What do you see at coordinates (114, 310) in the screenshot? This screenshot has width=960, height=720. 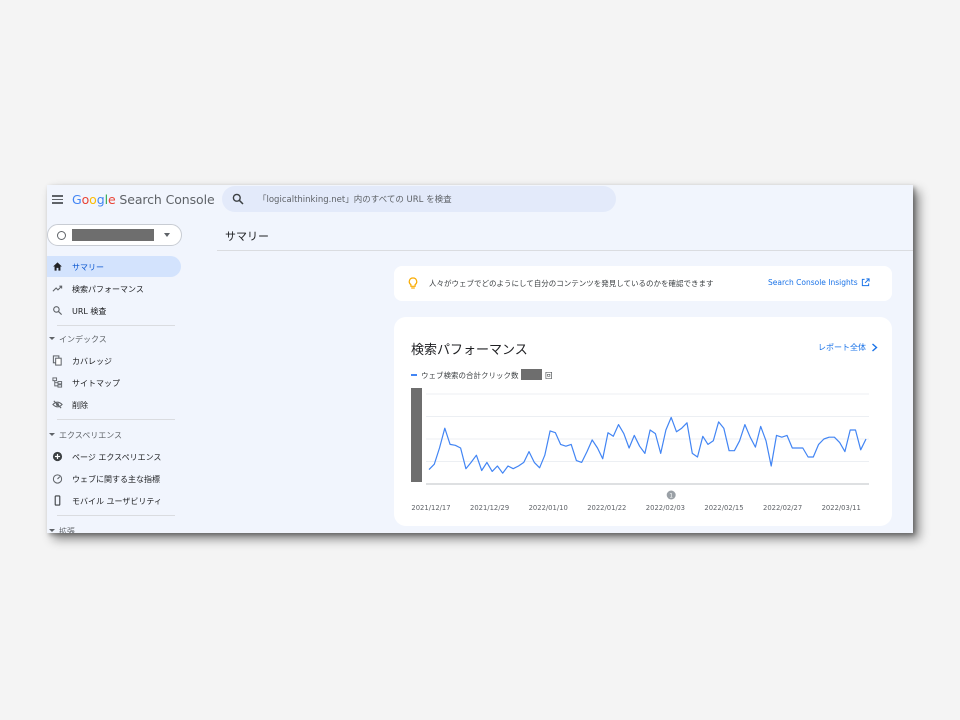 I see `sidebar-item-url-inspection: URL 検査` at bounding box center [114, 310].